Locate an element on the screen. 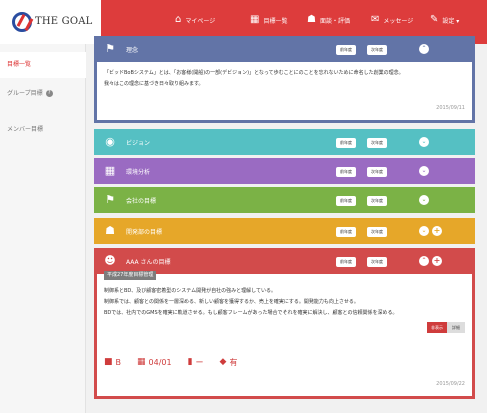 The height and width of the screenshot is (413, 487). logo-mark-icon is located at coordinates (22, 22).